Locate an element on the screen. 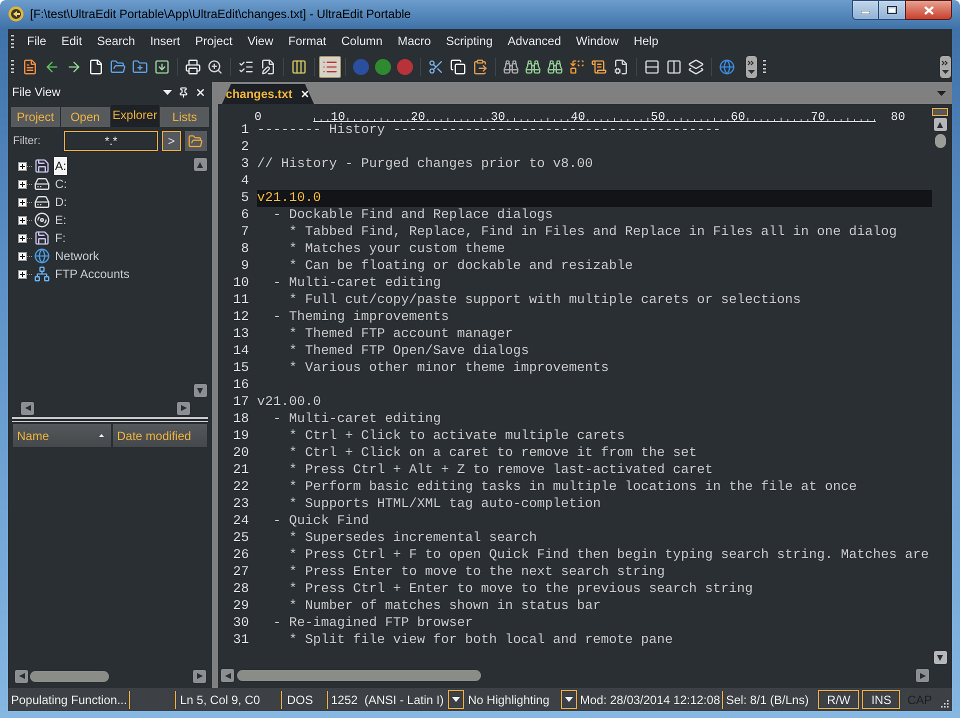 This screenshot has height=718, width=960. line-number: 3 is located at coordinates (245, 164).